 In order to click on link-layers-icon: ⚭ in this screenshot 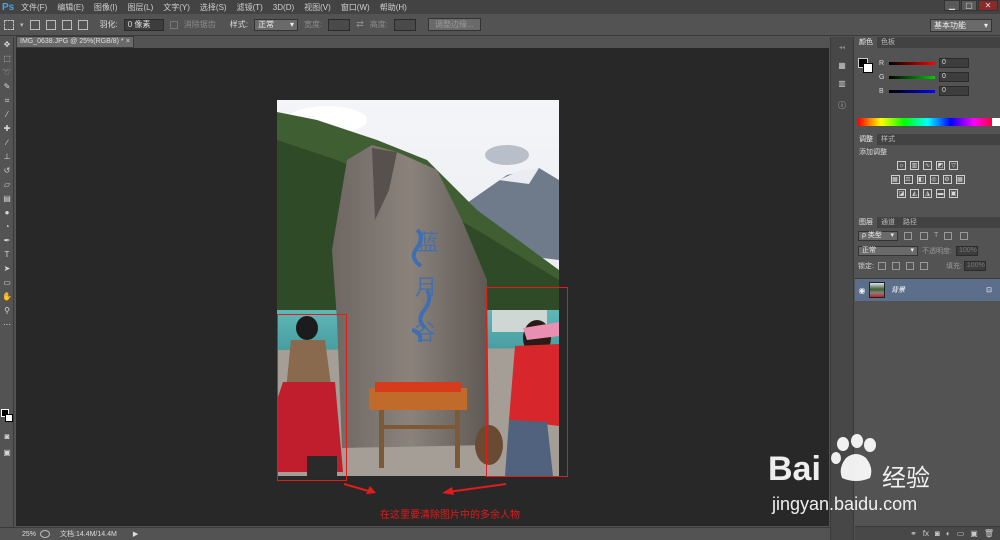, I will do `click(913, 533)`.